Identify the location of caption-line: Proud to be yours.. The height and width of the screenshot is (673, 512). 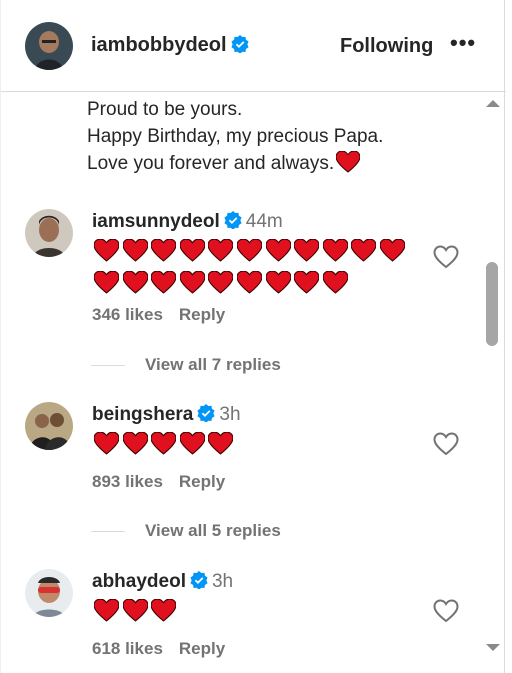
(165, 109).